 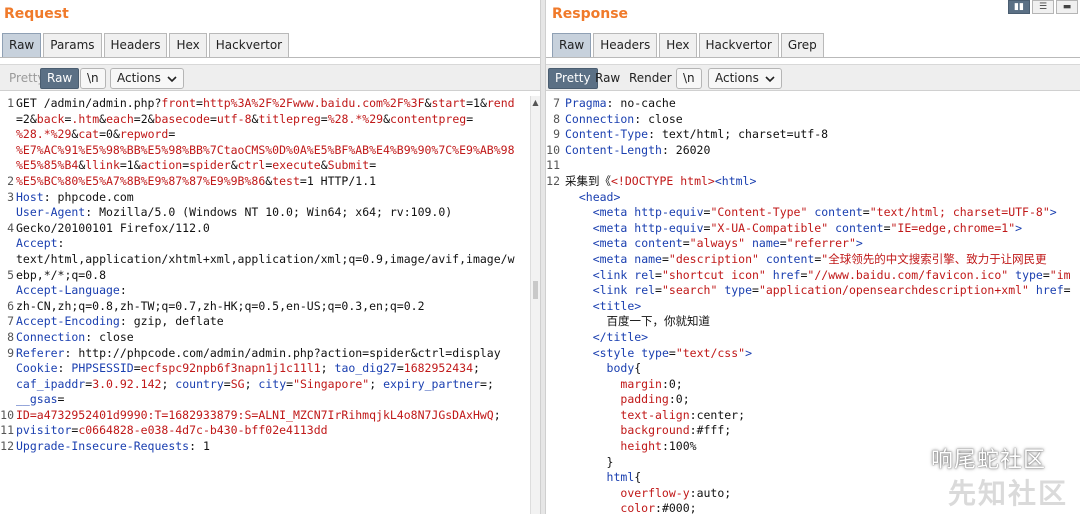 I want to click on layout-controls: ▮▮ ☰ ▬, so click(x=1042, y=7).